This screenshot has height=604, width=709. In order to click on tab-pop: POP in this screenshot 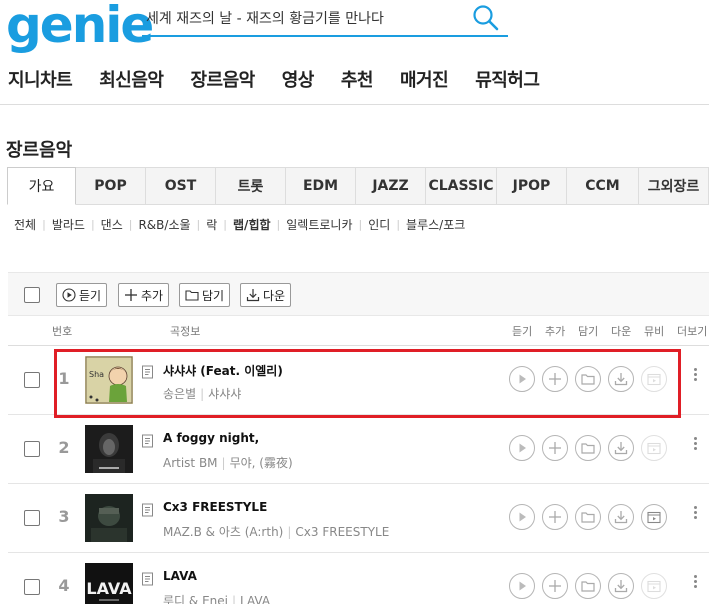, I will do `click(111, 186)`.